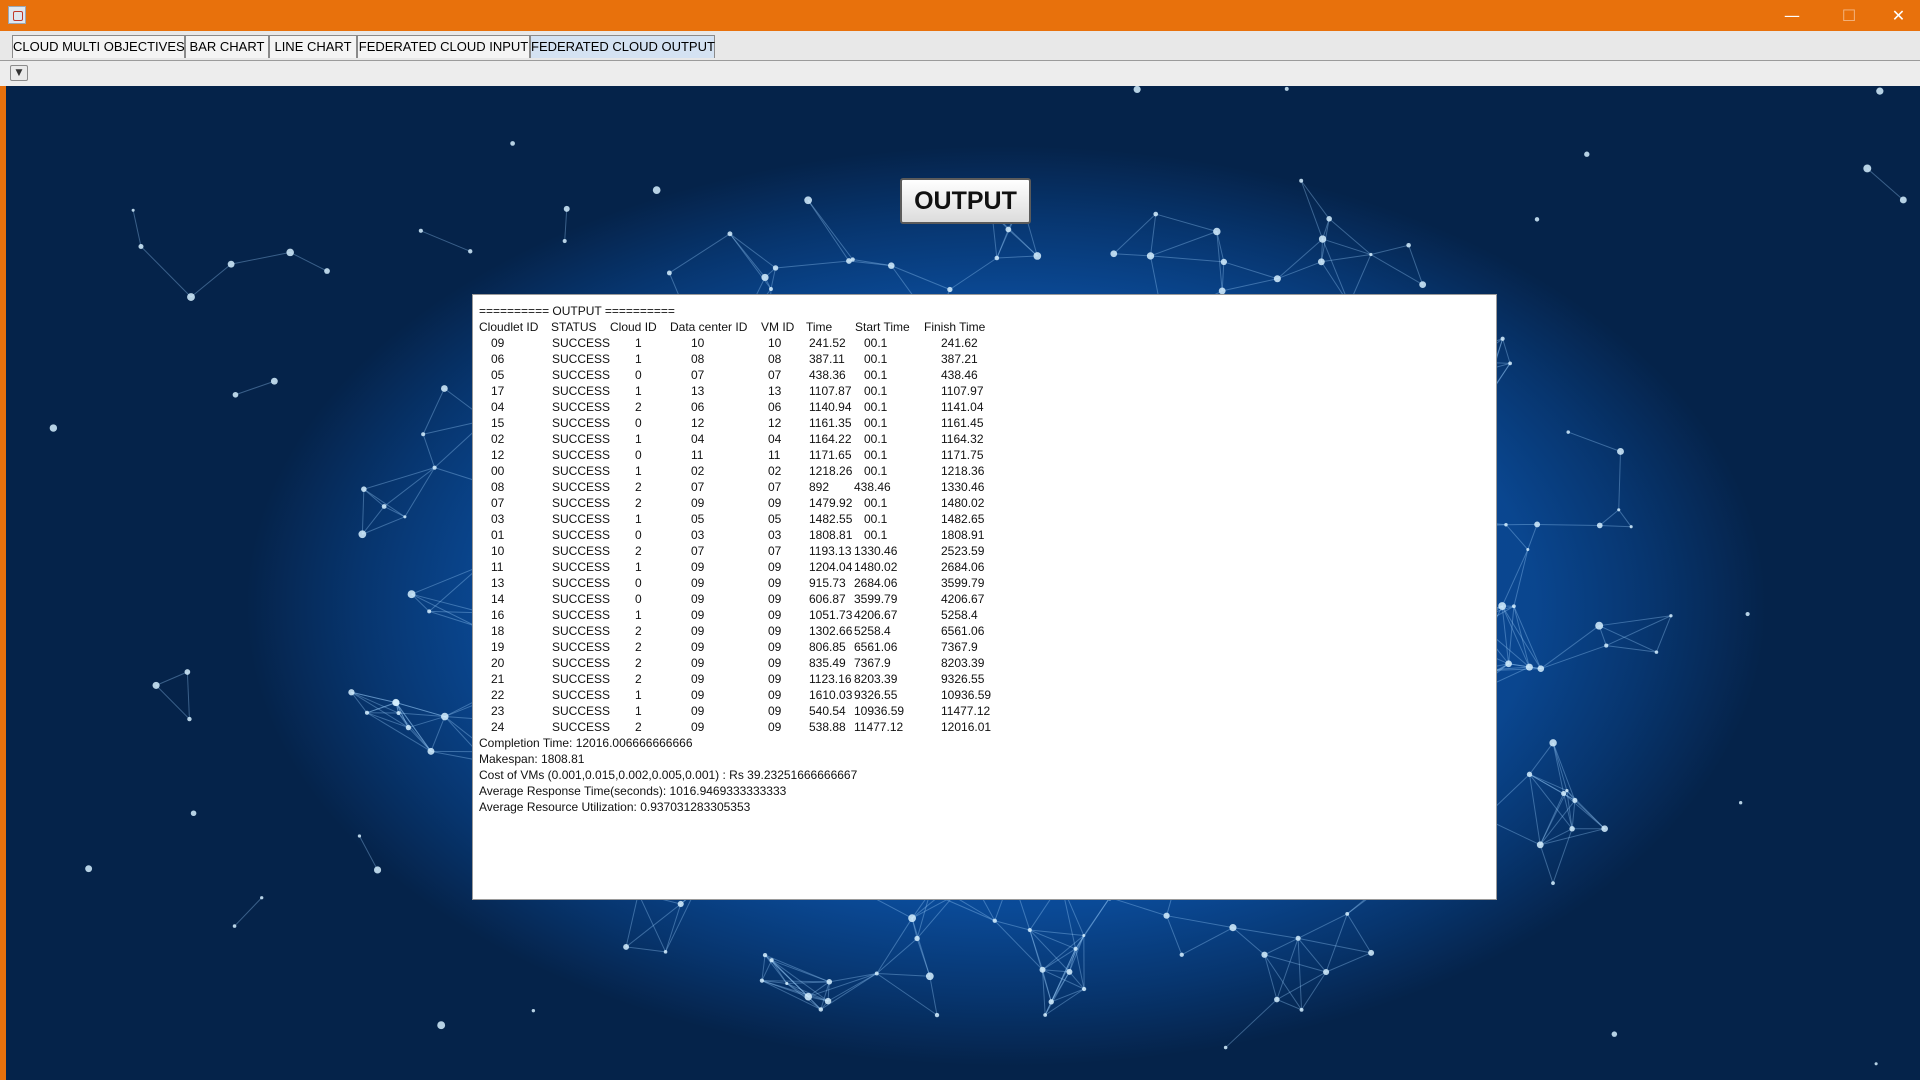 This screenshot has width=1920, height=1080. Describe the element at coordinates (965, 201) in the screenshot. I see `output-button: OUTPUT` at that location.